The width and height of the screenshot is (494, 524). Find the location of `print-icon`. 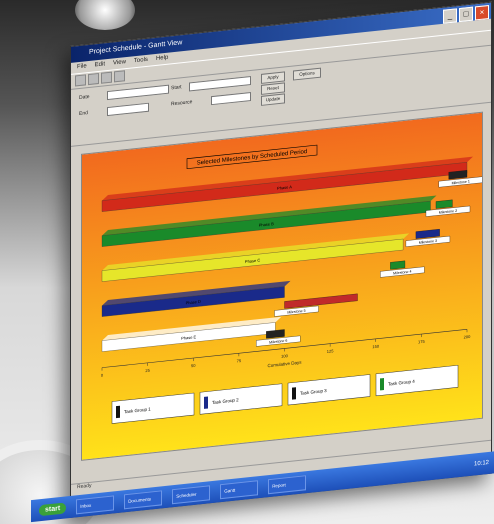

print-icon is located at coordinates (119, 76).